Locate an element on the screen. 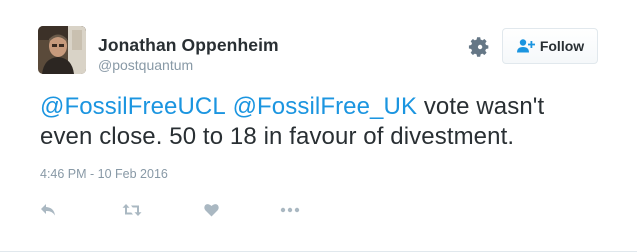 The image size is (637, 252). user-avatar-photo-icon is located at coordinates (62, 50).